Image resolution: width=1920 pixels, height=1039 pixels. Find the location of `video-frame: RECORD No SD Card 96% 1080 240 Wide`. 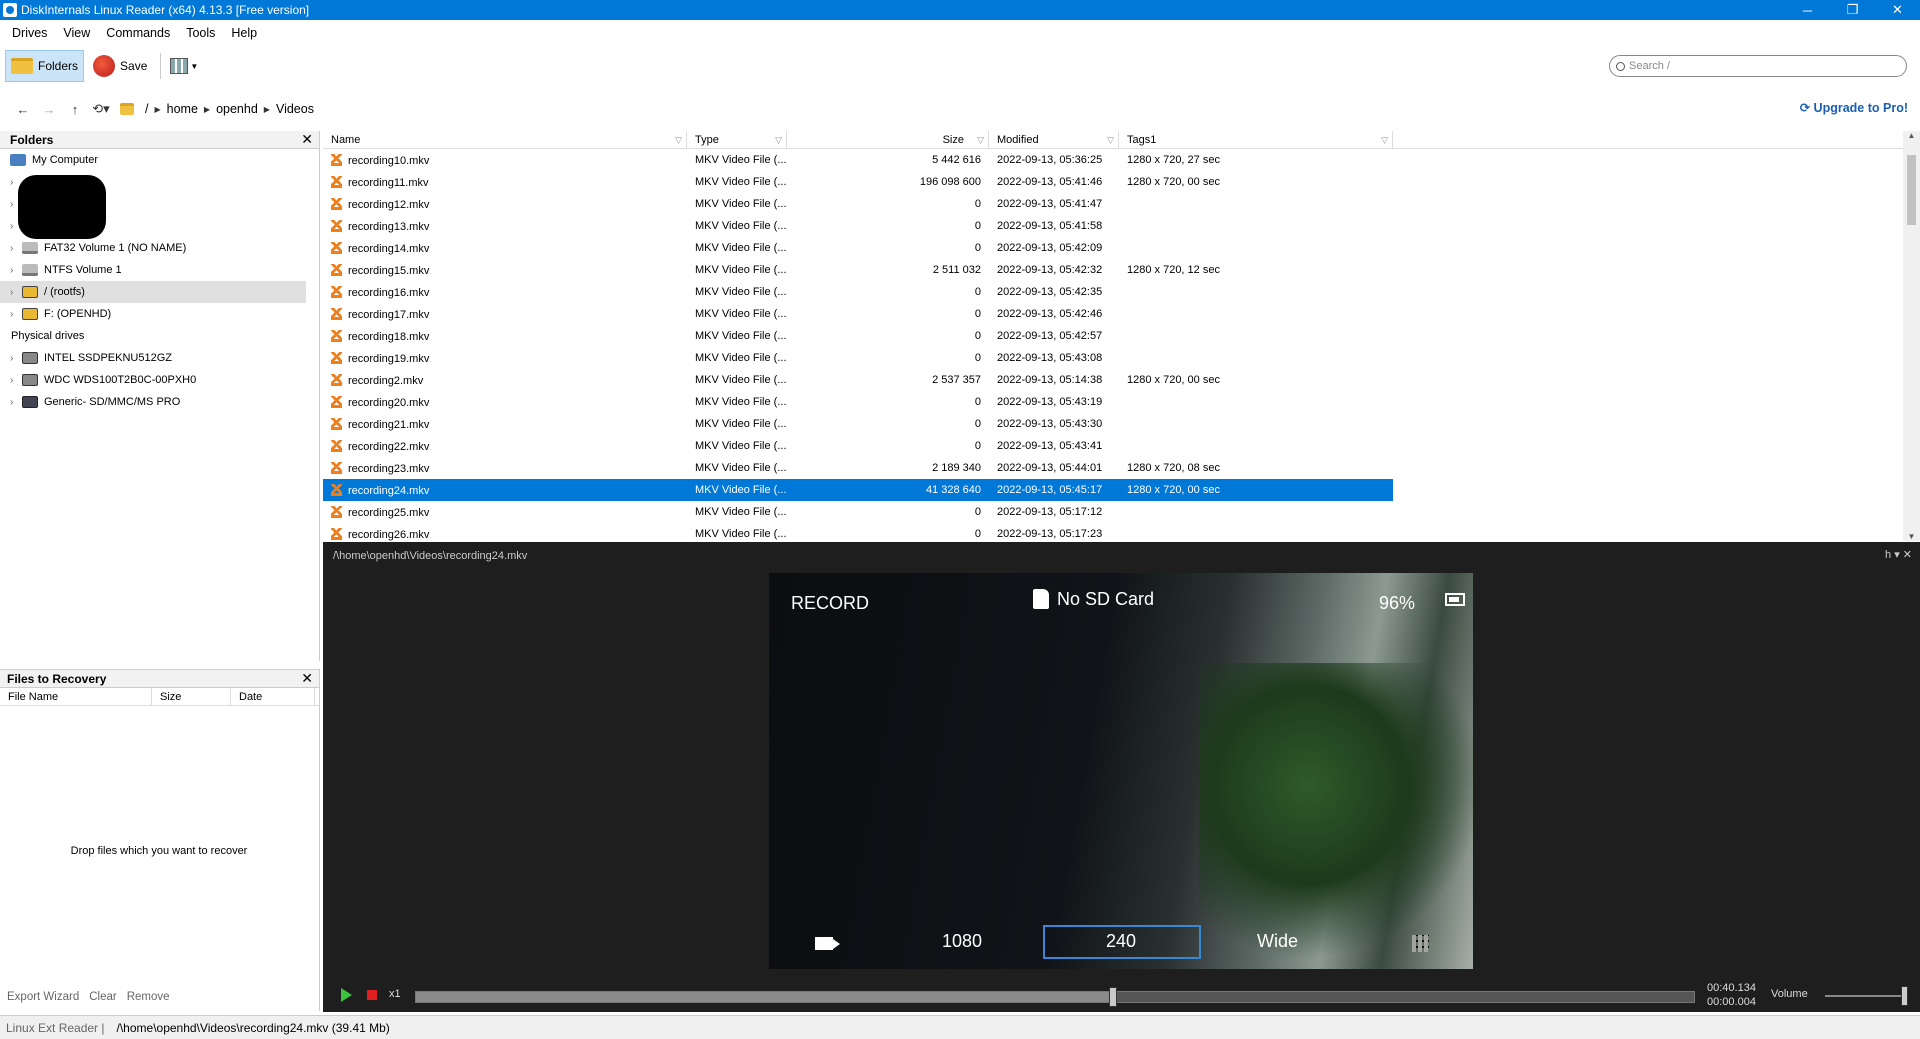

video-frame: RECORD No SD Card 96% 1080 240 Wide is located at coordinates (1121, 771).